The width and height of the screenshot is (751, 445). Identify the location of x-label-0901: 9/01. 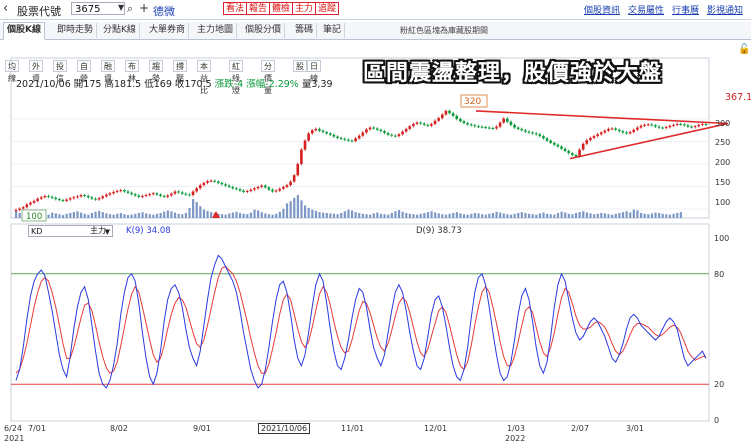
(202, 428).